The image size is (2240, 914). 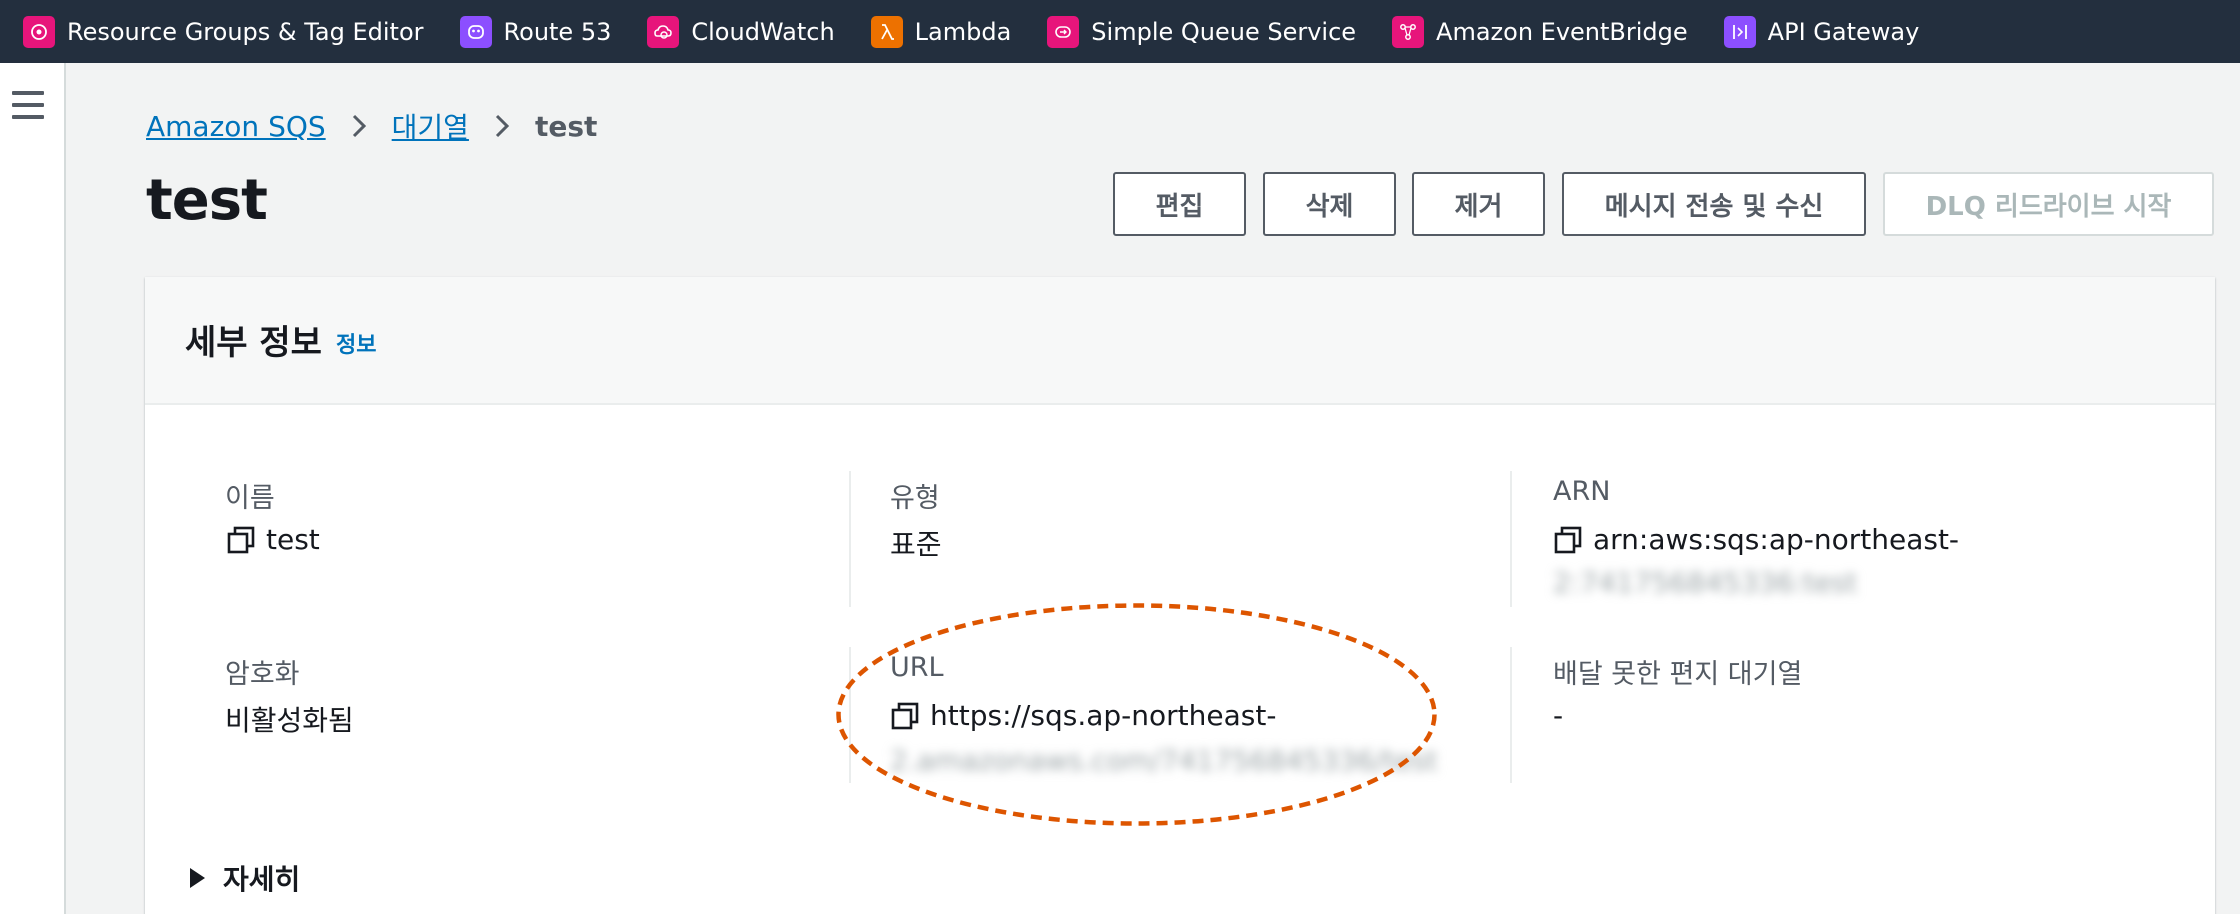 I want to click on resource-groups-icon, so click(x=39, y=31).